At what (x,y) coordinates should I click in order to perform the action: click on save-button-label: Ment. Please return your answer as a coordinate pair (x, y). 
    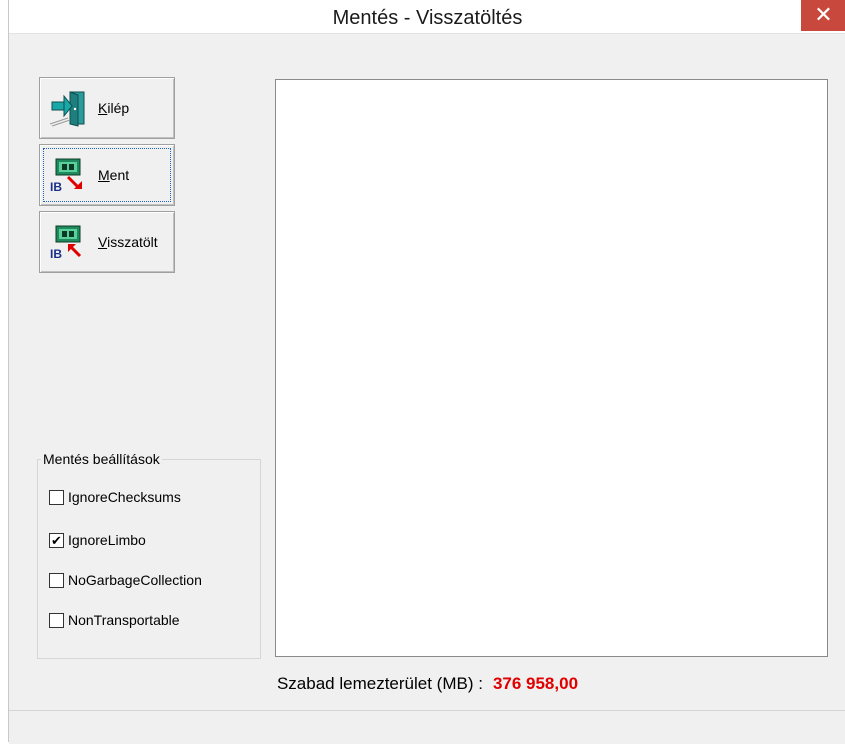
    Looking at the image, I should click on (114, 175).